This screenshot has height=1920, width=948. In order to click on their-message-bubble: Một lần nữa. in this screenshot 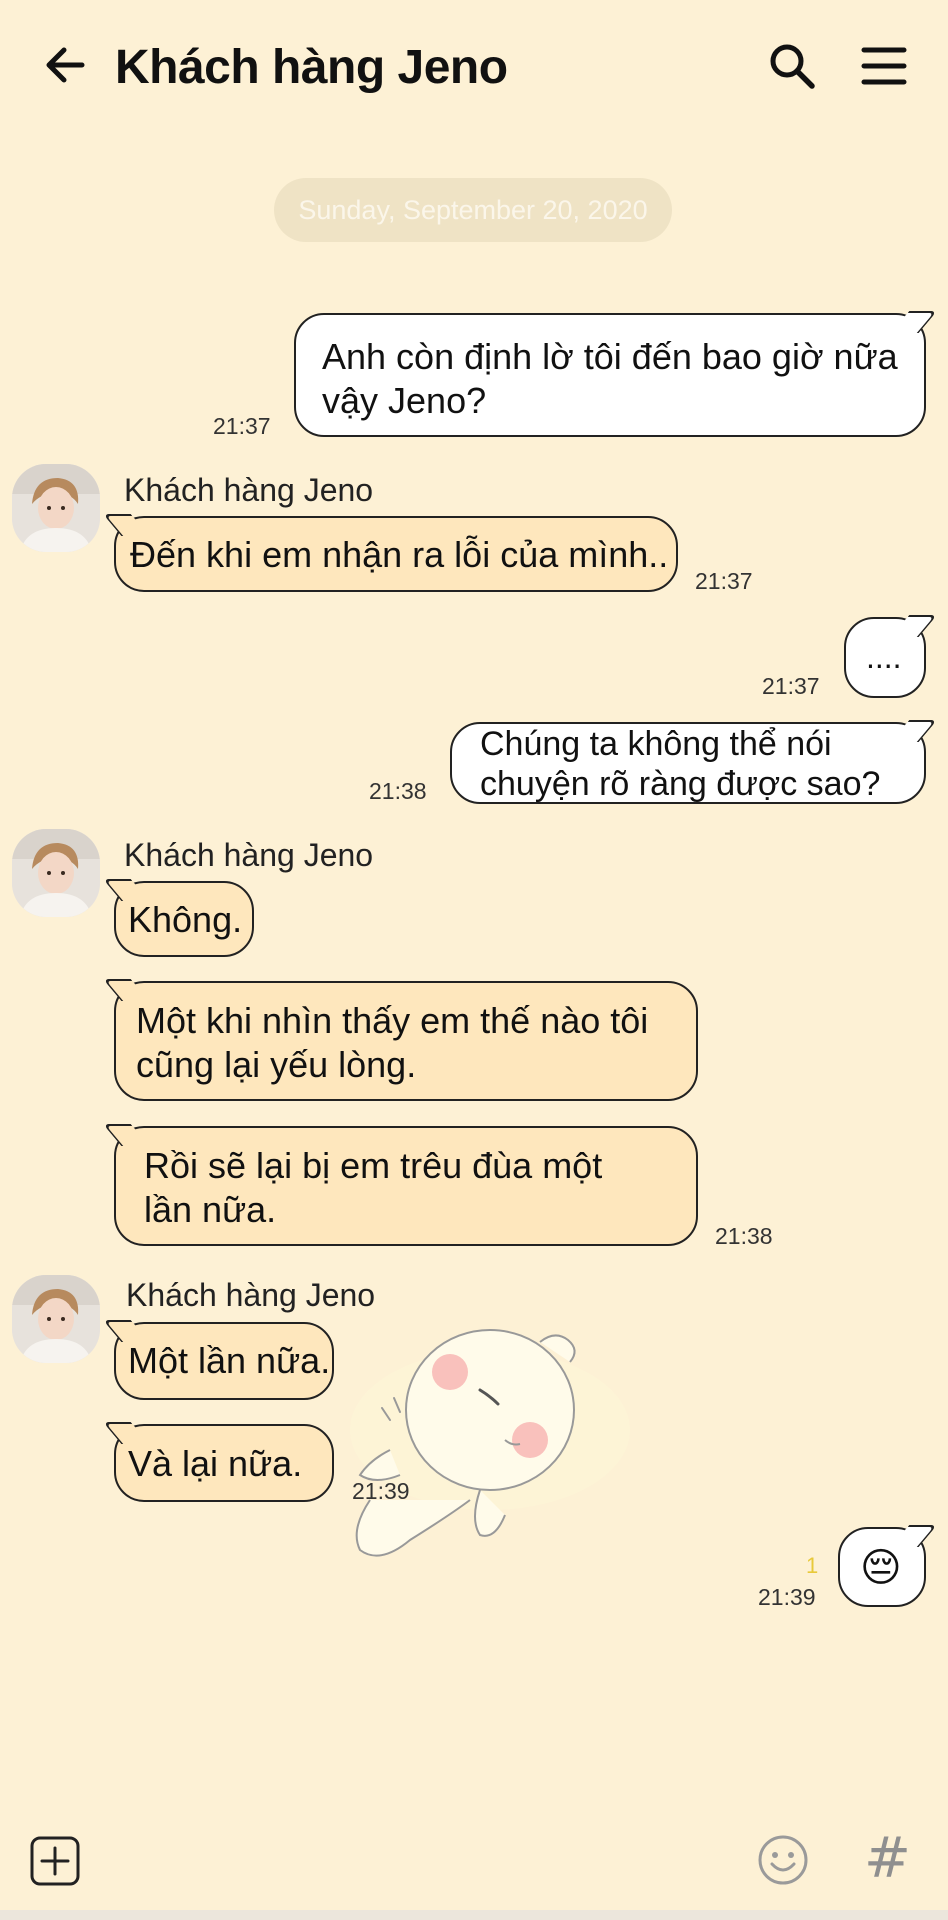, I will do `click(224, 1361)`.